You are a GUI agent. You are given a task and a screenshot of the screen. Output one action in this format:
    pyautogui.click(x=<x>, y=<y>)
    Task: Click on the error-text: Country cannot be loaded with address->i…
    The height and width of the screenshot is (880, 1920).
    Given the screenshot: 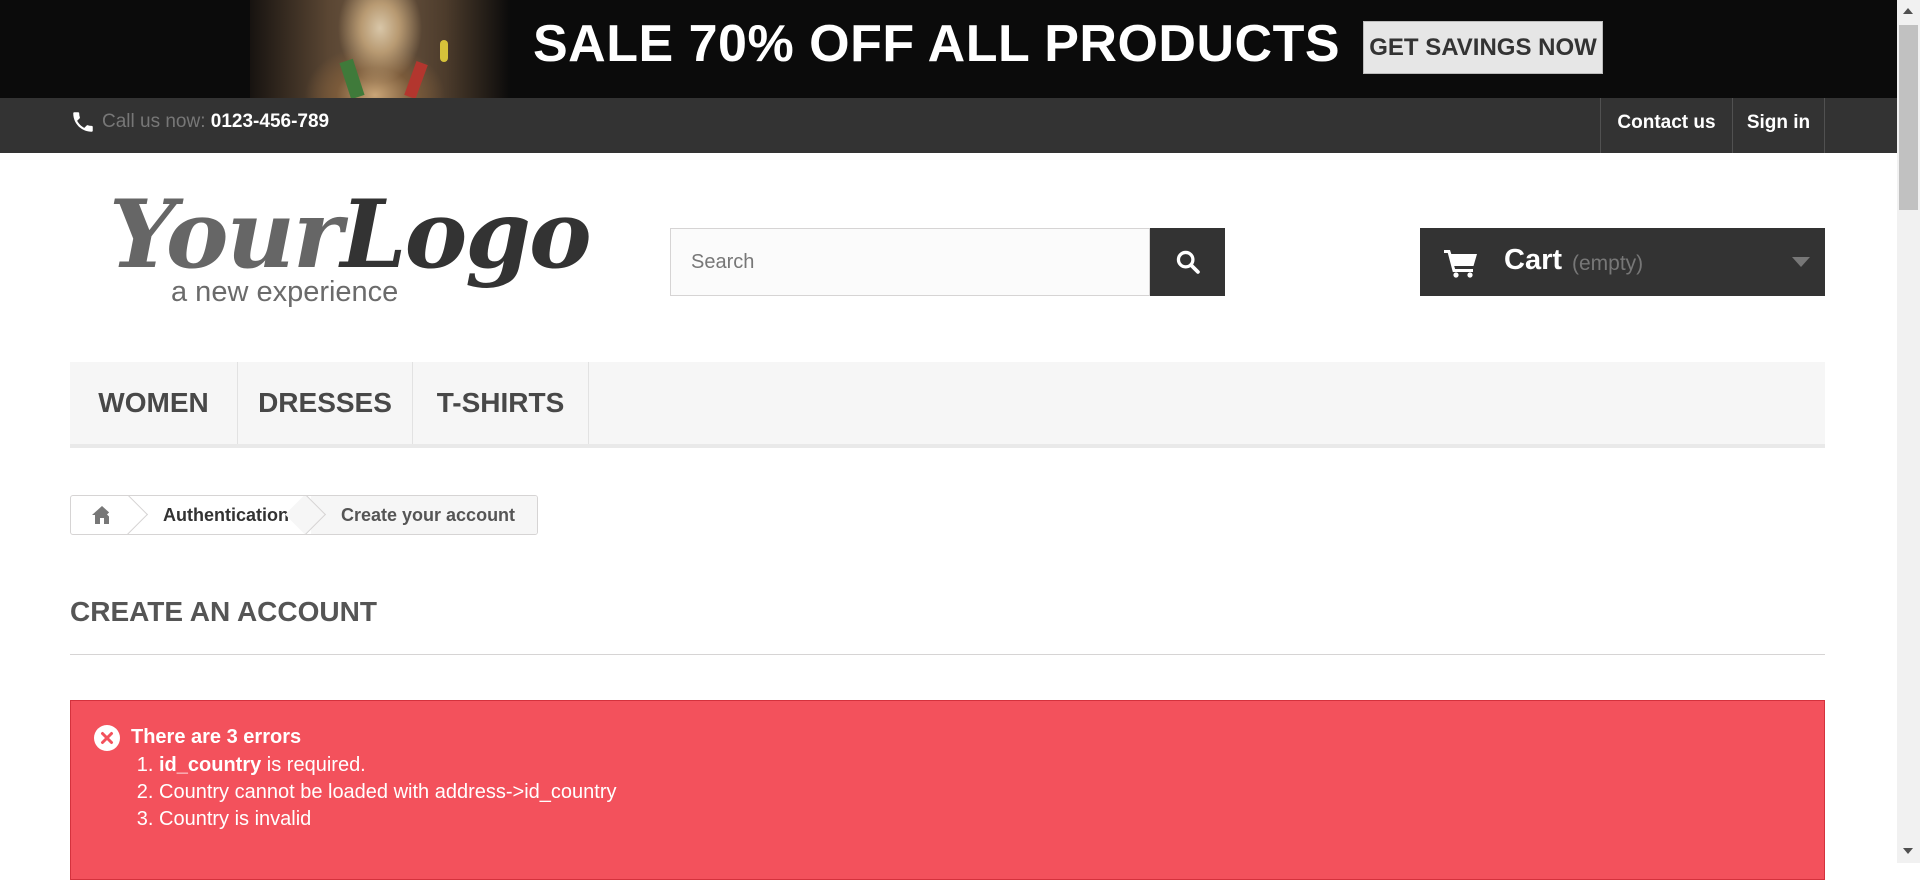 What is the action you would take?
    pyautogui.click(x=388, y=792)
    